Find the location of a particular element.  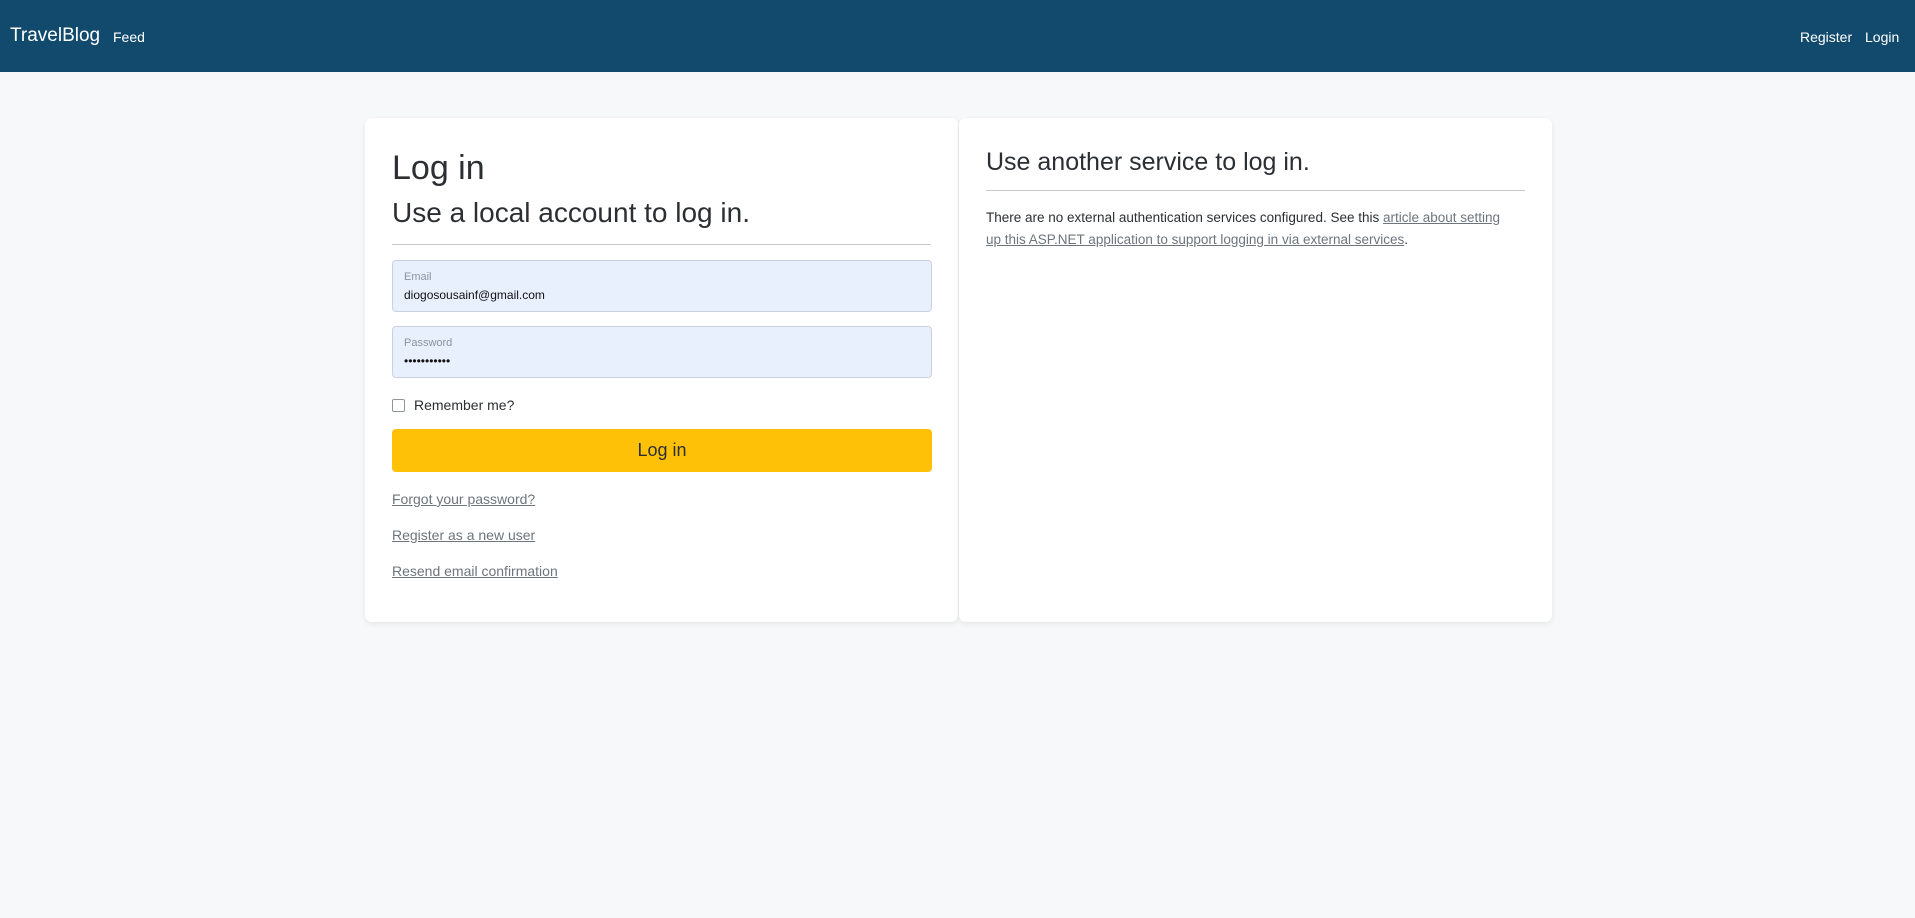

remember-me-label: Remember me? is located at coordinates (464, 405).